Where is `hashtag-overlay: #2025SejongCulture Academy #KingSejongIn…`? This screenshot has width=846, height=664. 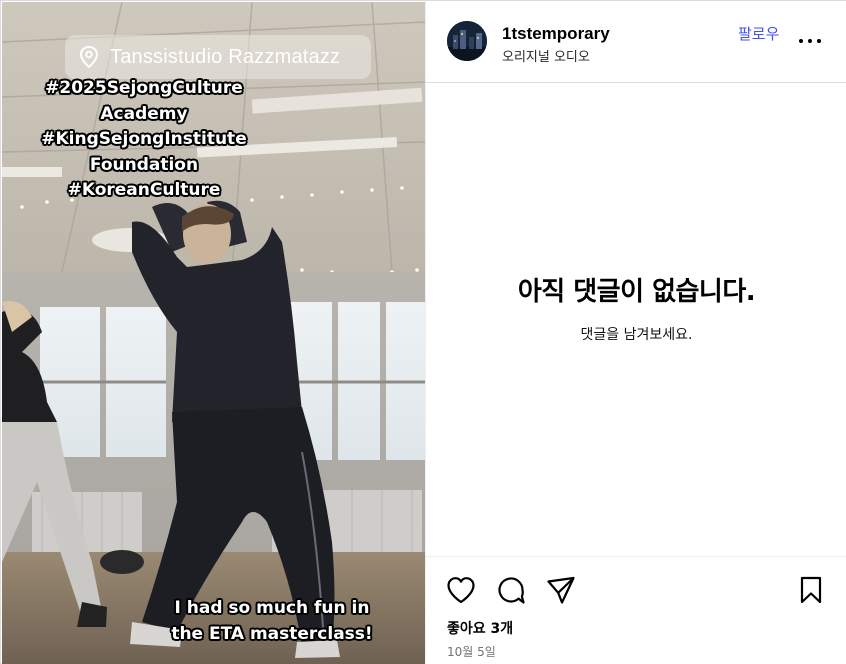
hashtag-overlay: #2025SejongCulture Academy #KingSejongIn… is located at coordinates (144, 140).